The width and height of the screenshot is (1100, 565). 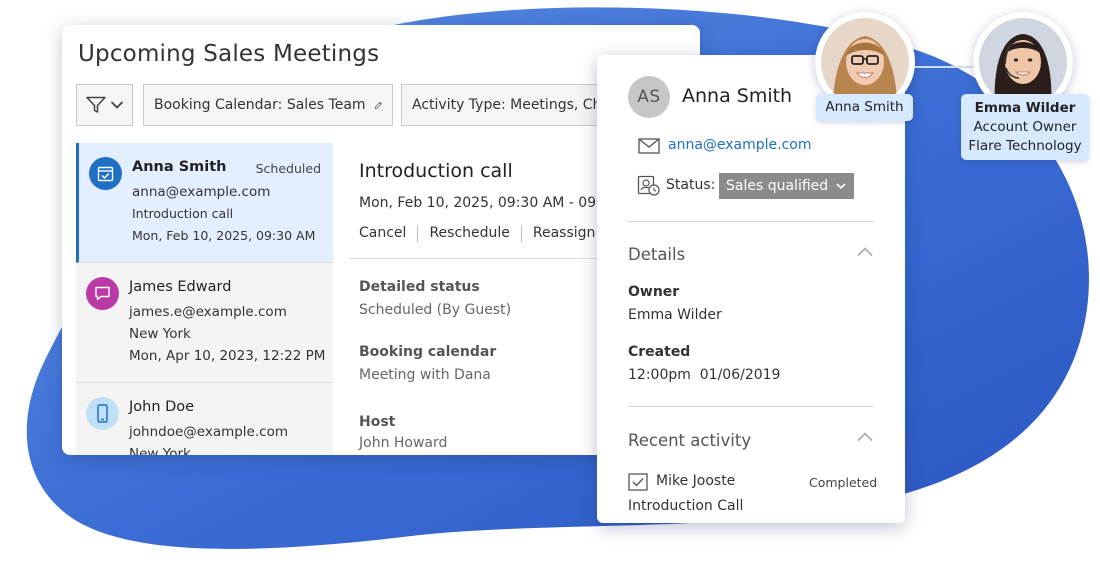 I want to click on meeting-datetime: Mon, Apr 10, 2023, 12:22 PM, so click(x=227, y=356).